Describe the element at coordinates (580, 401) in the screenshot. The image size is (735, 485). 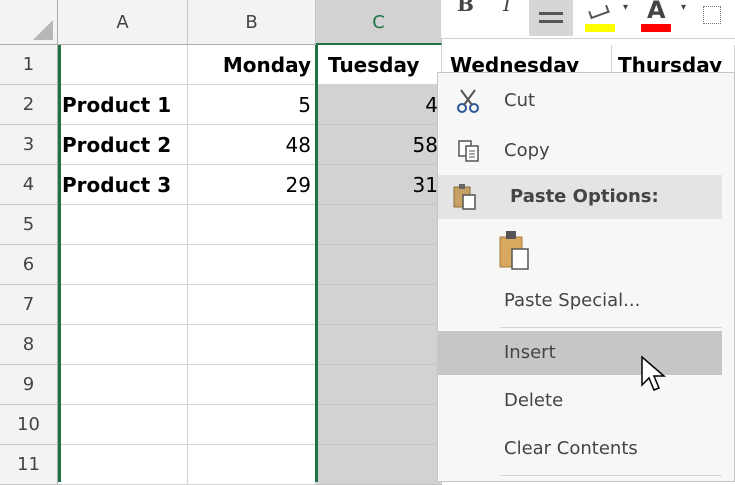
I see `menu-item-delete: Delete` at that location.